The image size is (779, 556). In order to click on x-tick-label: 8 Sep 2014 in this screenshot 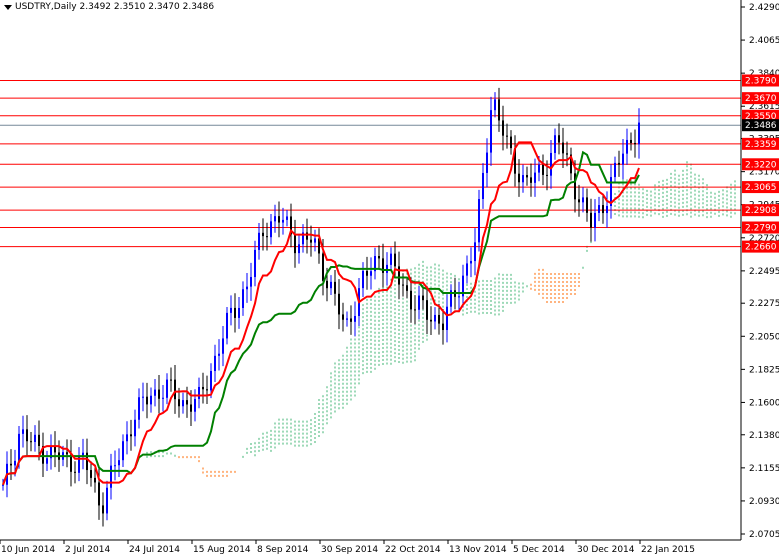, I will do `click(283, 550)`.